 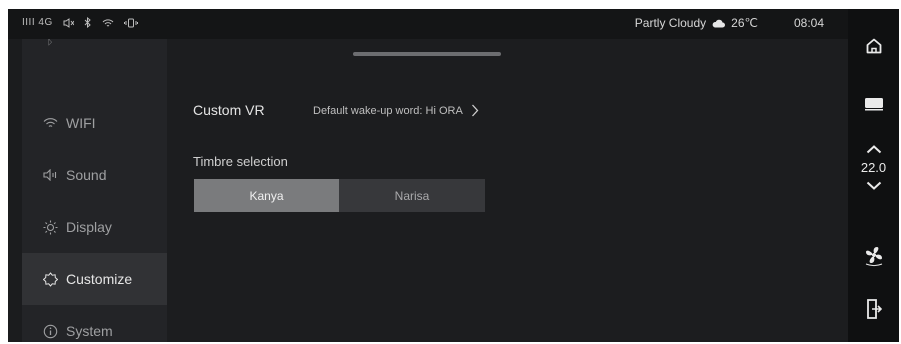 I want to click on brightness-icon, so click(x=50, y=227).